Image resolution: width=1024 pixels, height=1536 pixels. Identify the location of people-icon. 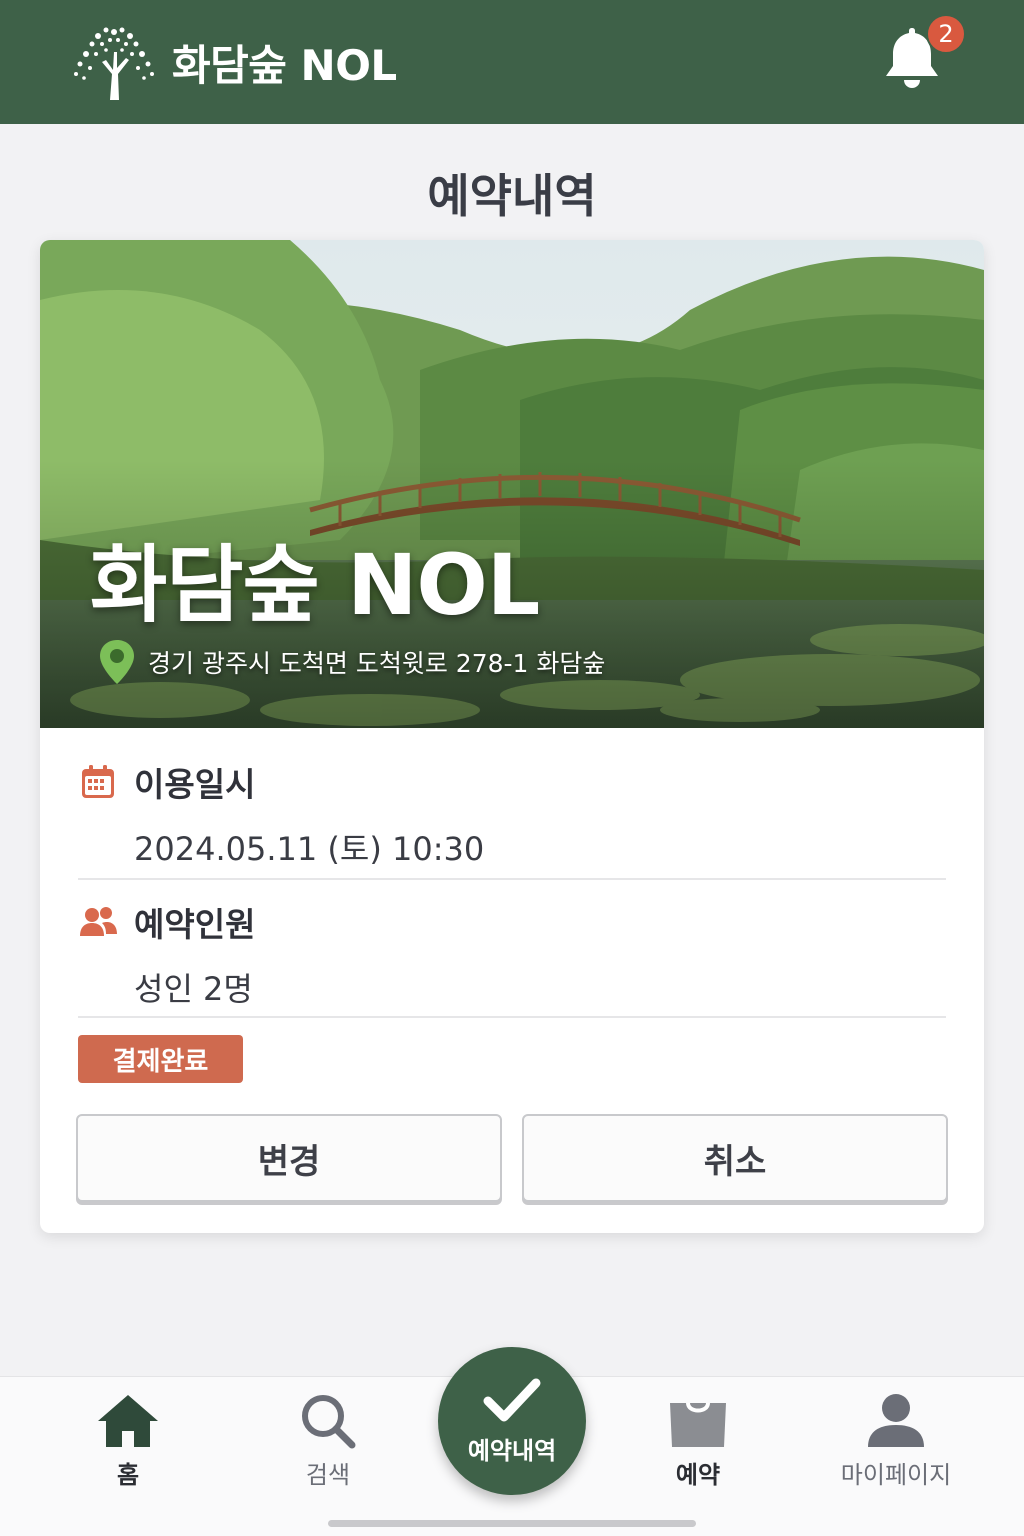
(98, 921).